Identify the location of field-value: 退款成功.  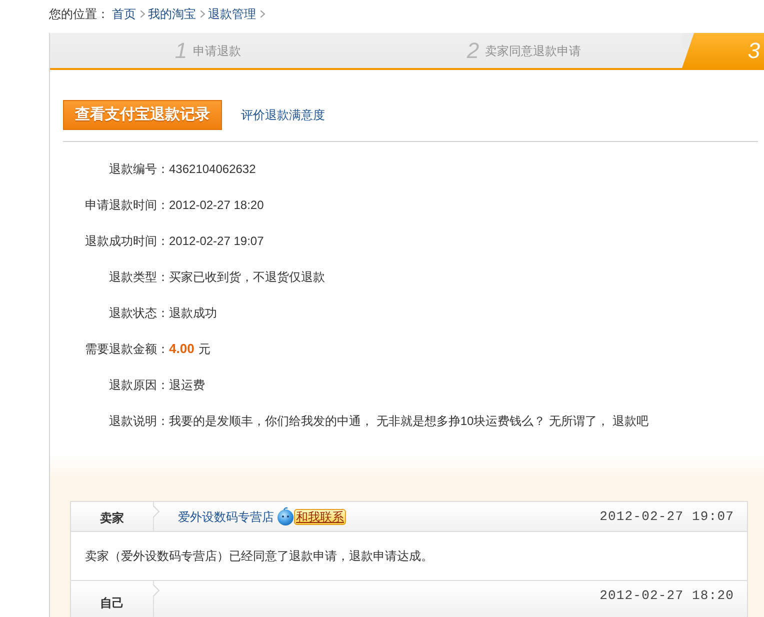
(193, 313).